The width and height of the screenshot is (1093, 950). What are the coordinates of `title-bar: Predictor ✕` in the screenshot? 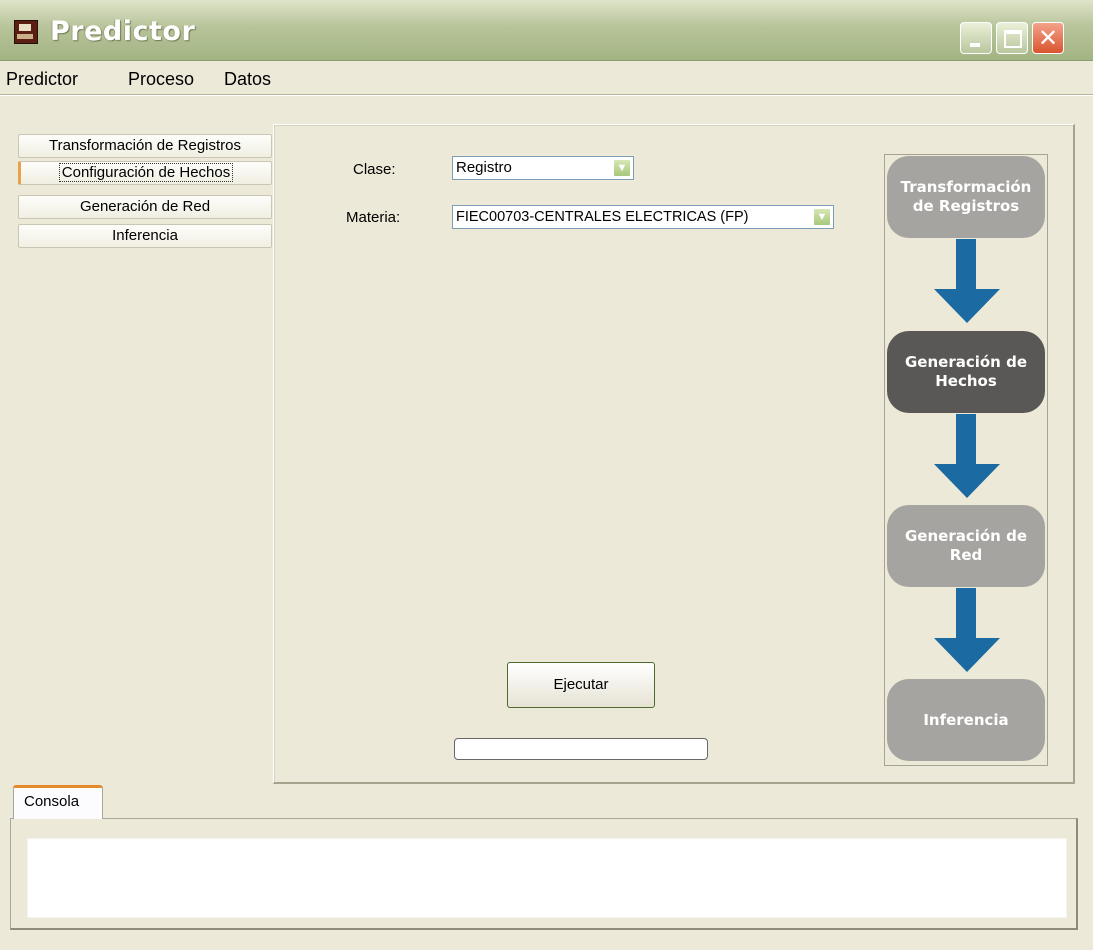 It's located at (546, 30).